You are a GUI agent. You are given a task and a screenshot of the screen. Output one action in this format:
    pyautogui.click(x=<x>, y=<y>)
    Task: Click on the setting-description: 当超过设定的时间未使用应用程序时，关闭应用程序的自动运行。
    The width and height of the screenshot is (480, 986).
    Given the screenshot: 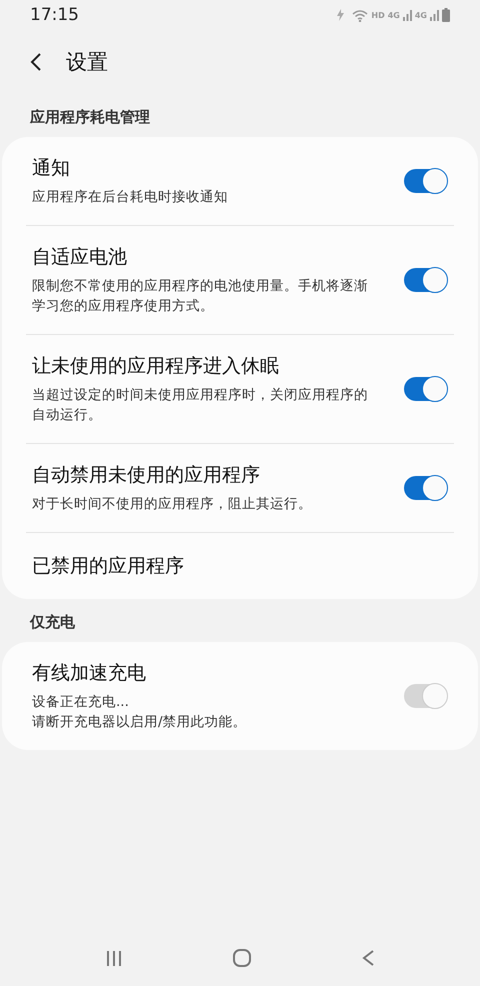 What is the action you would take?
    pyautogui.click(x=200, y=405)
    